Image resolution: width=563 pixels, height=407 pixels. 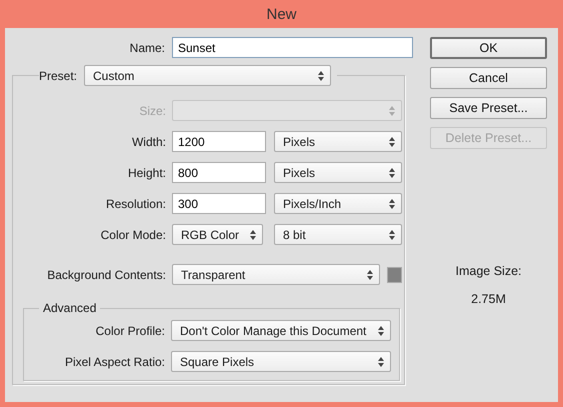 What do you see at coordinates (281, 330) in the screenshot?
I see `dropdown: Don't Color Manage this Document` at bounding box center [281, 330].